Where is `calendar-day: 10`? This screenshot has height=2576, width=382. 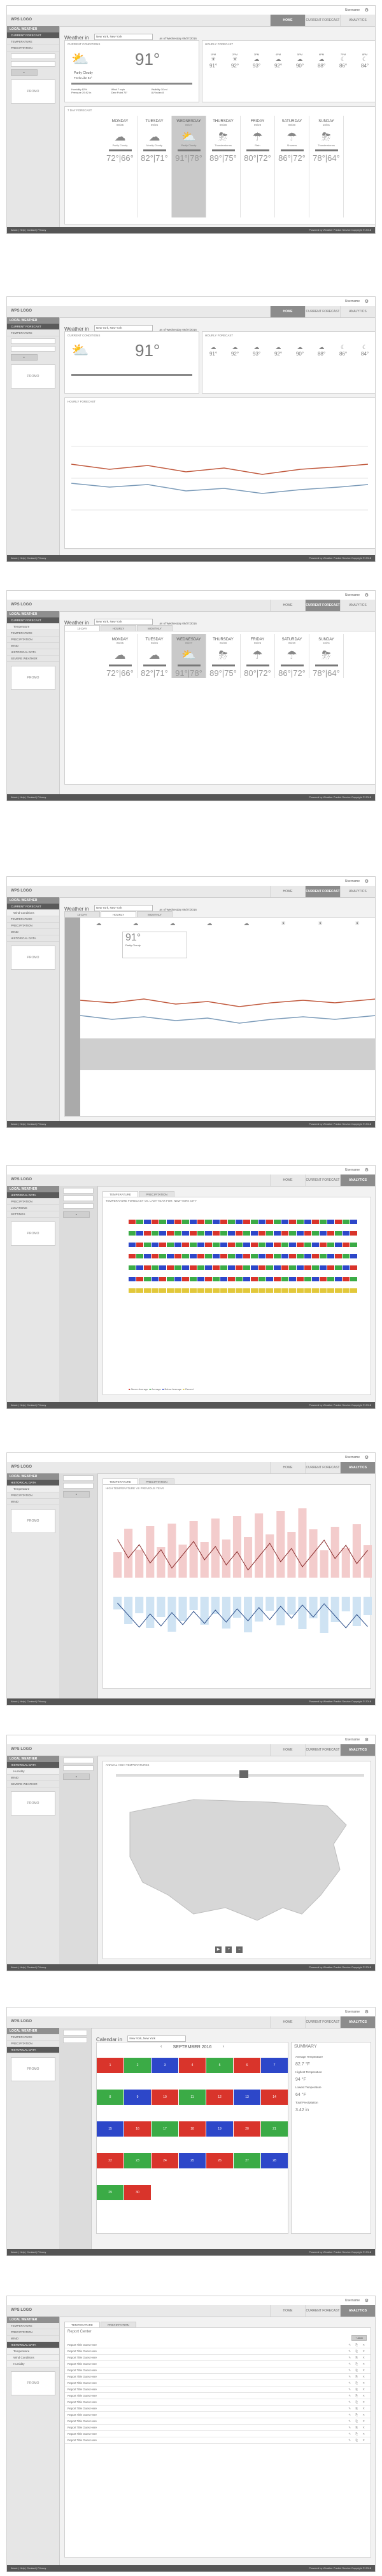 calendar-day: 10 is located at coordinates (165, 2097).